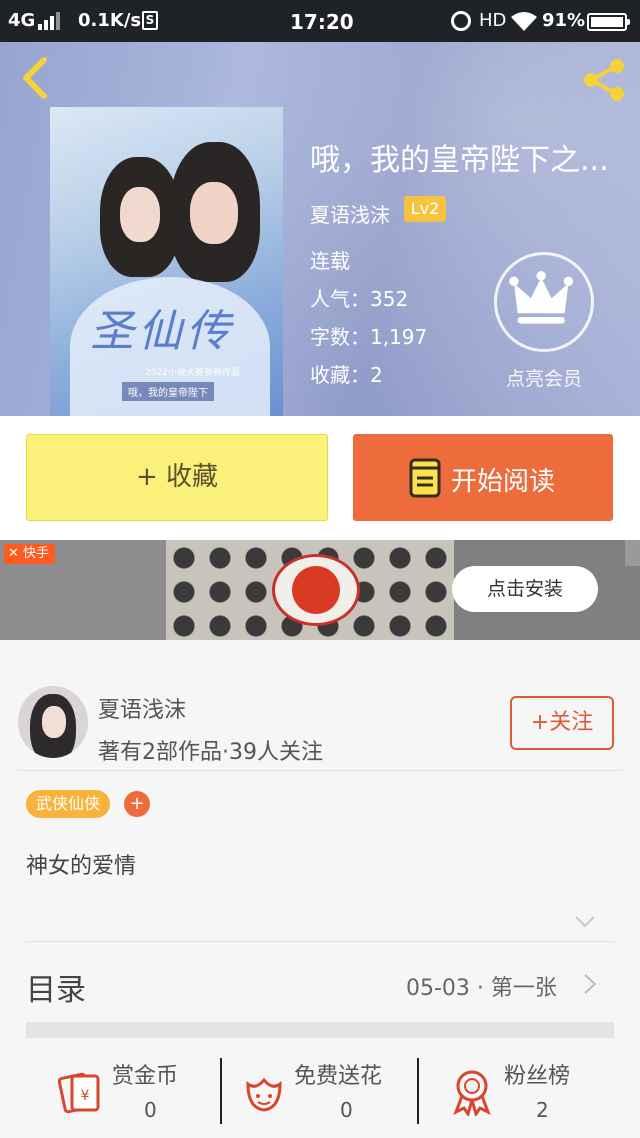  Describe the element at coordinates (590, 984) in the screenshot. I see `chevron-right-icon` at that location.